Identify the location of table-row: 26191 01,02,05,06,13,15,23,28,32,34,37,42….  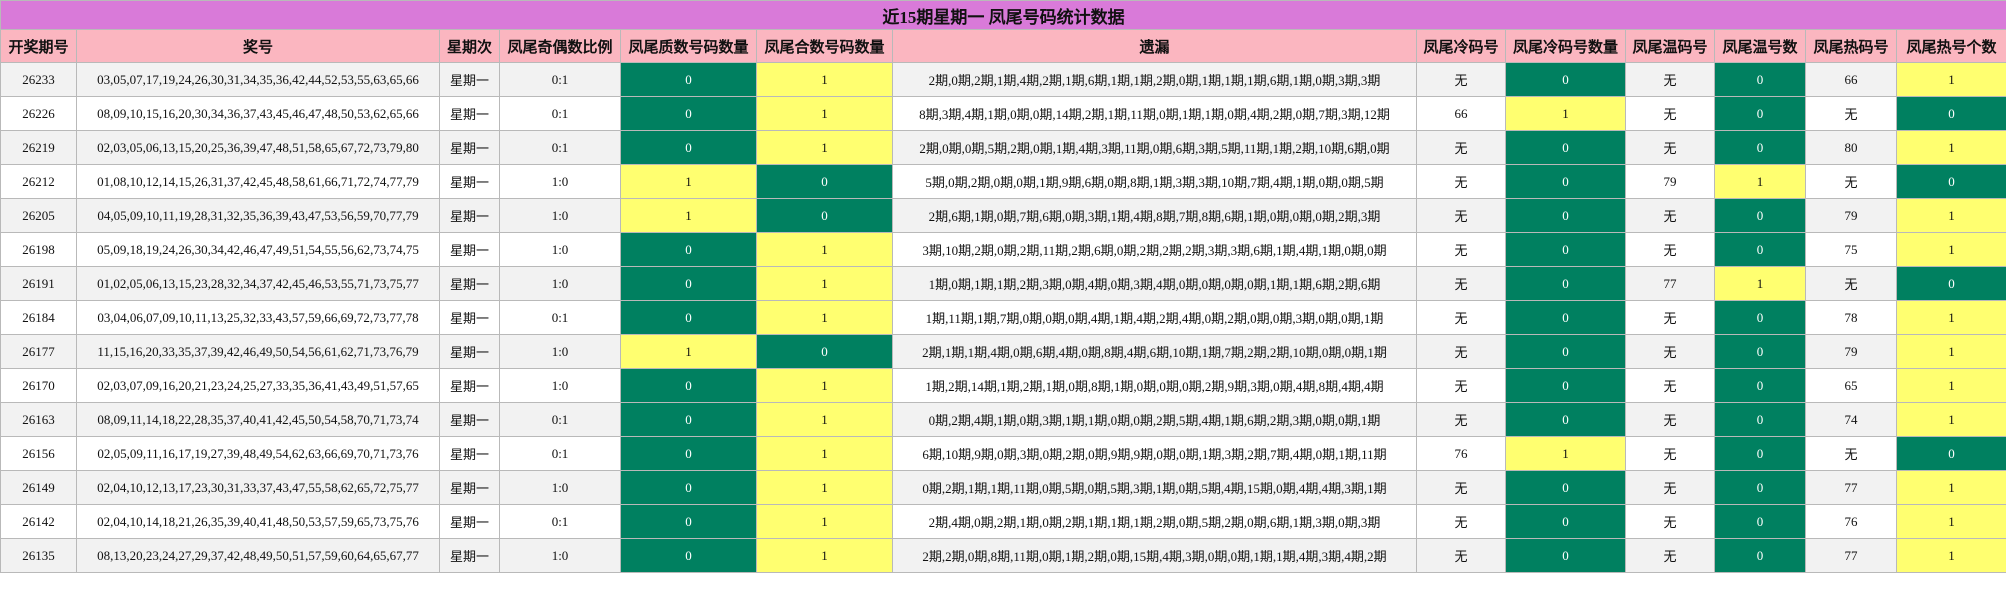
(1003, 283).